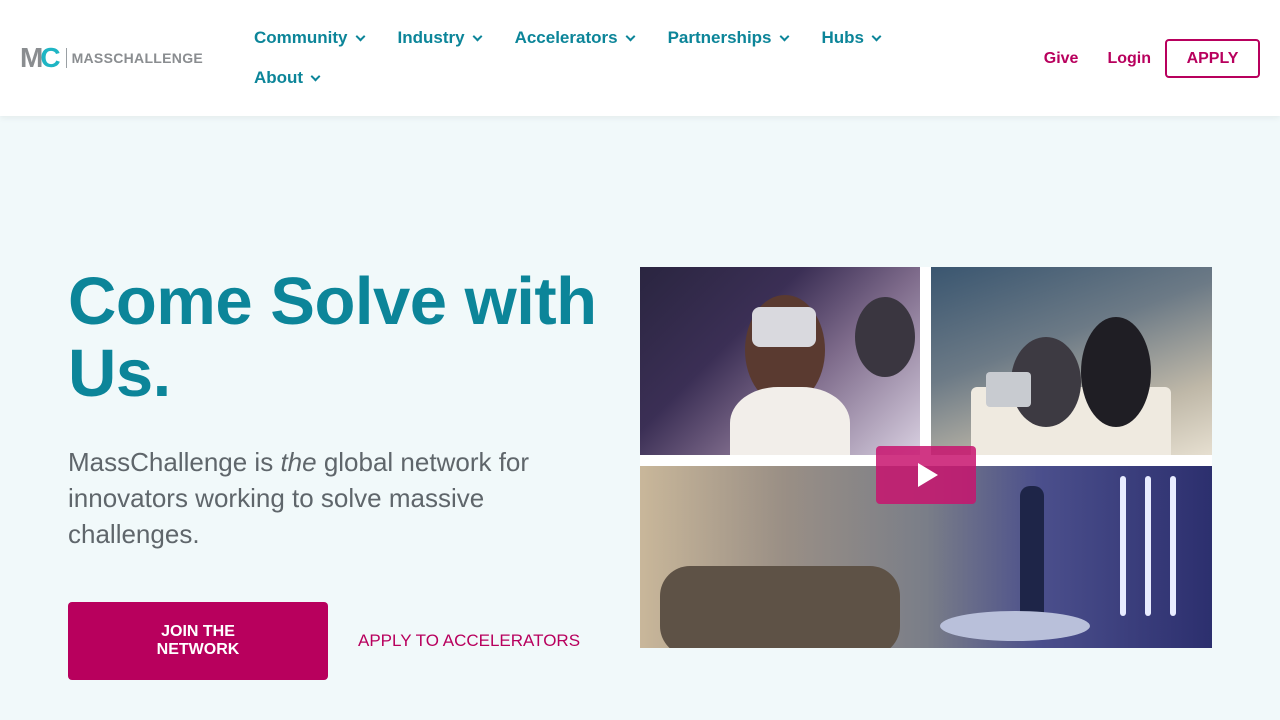 The height and width of the screenshot is (720, 1280). What do you see at coordinates (40, 57) in the screenshot?
I see `mc-logo-mark: MC` at bounding box center [40, 57].